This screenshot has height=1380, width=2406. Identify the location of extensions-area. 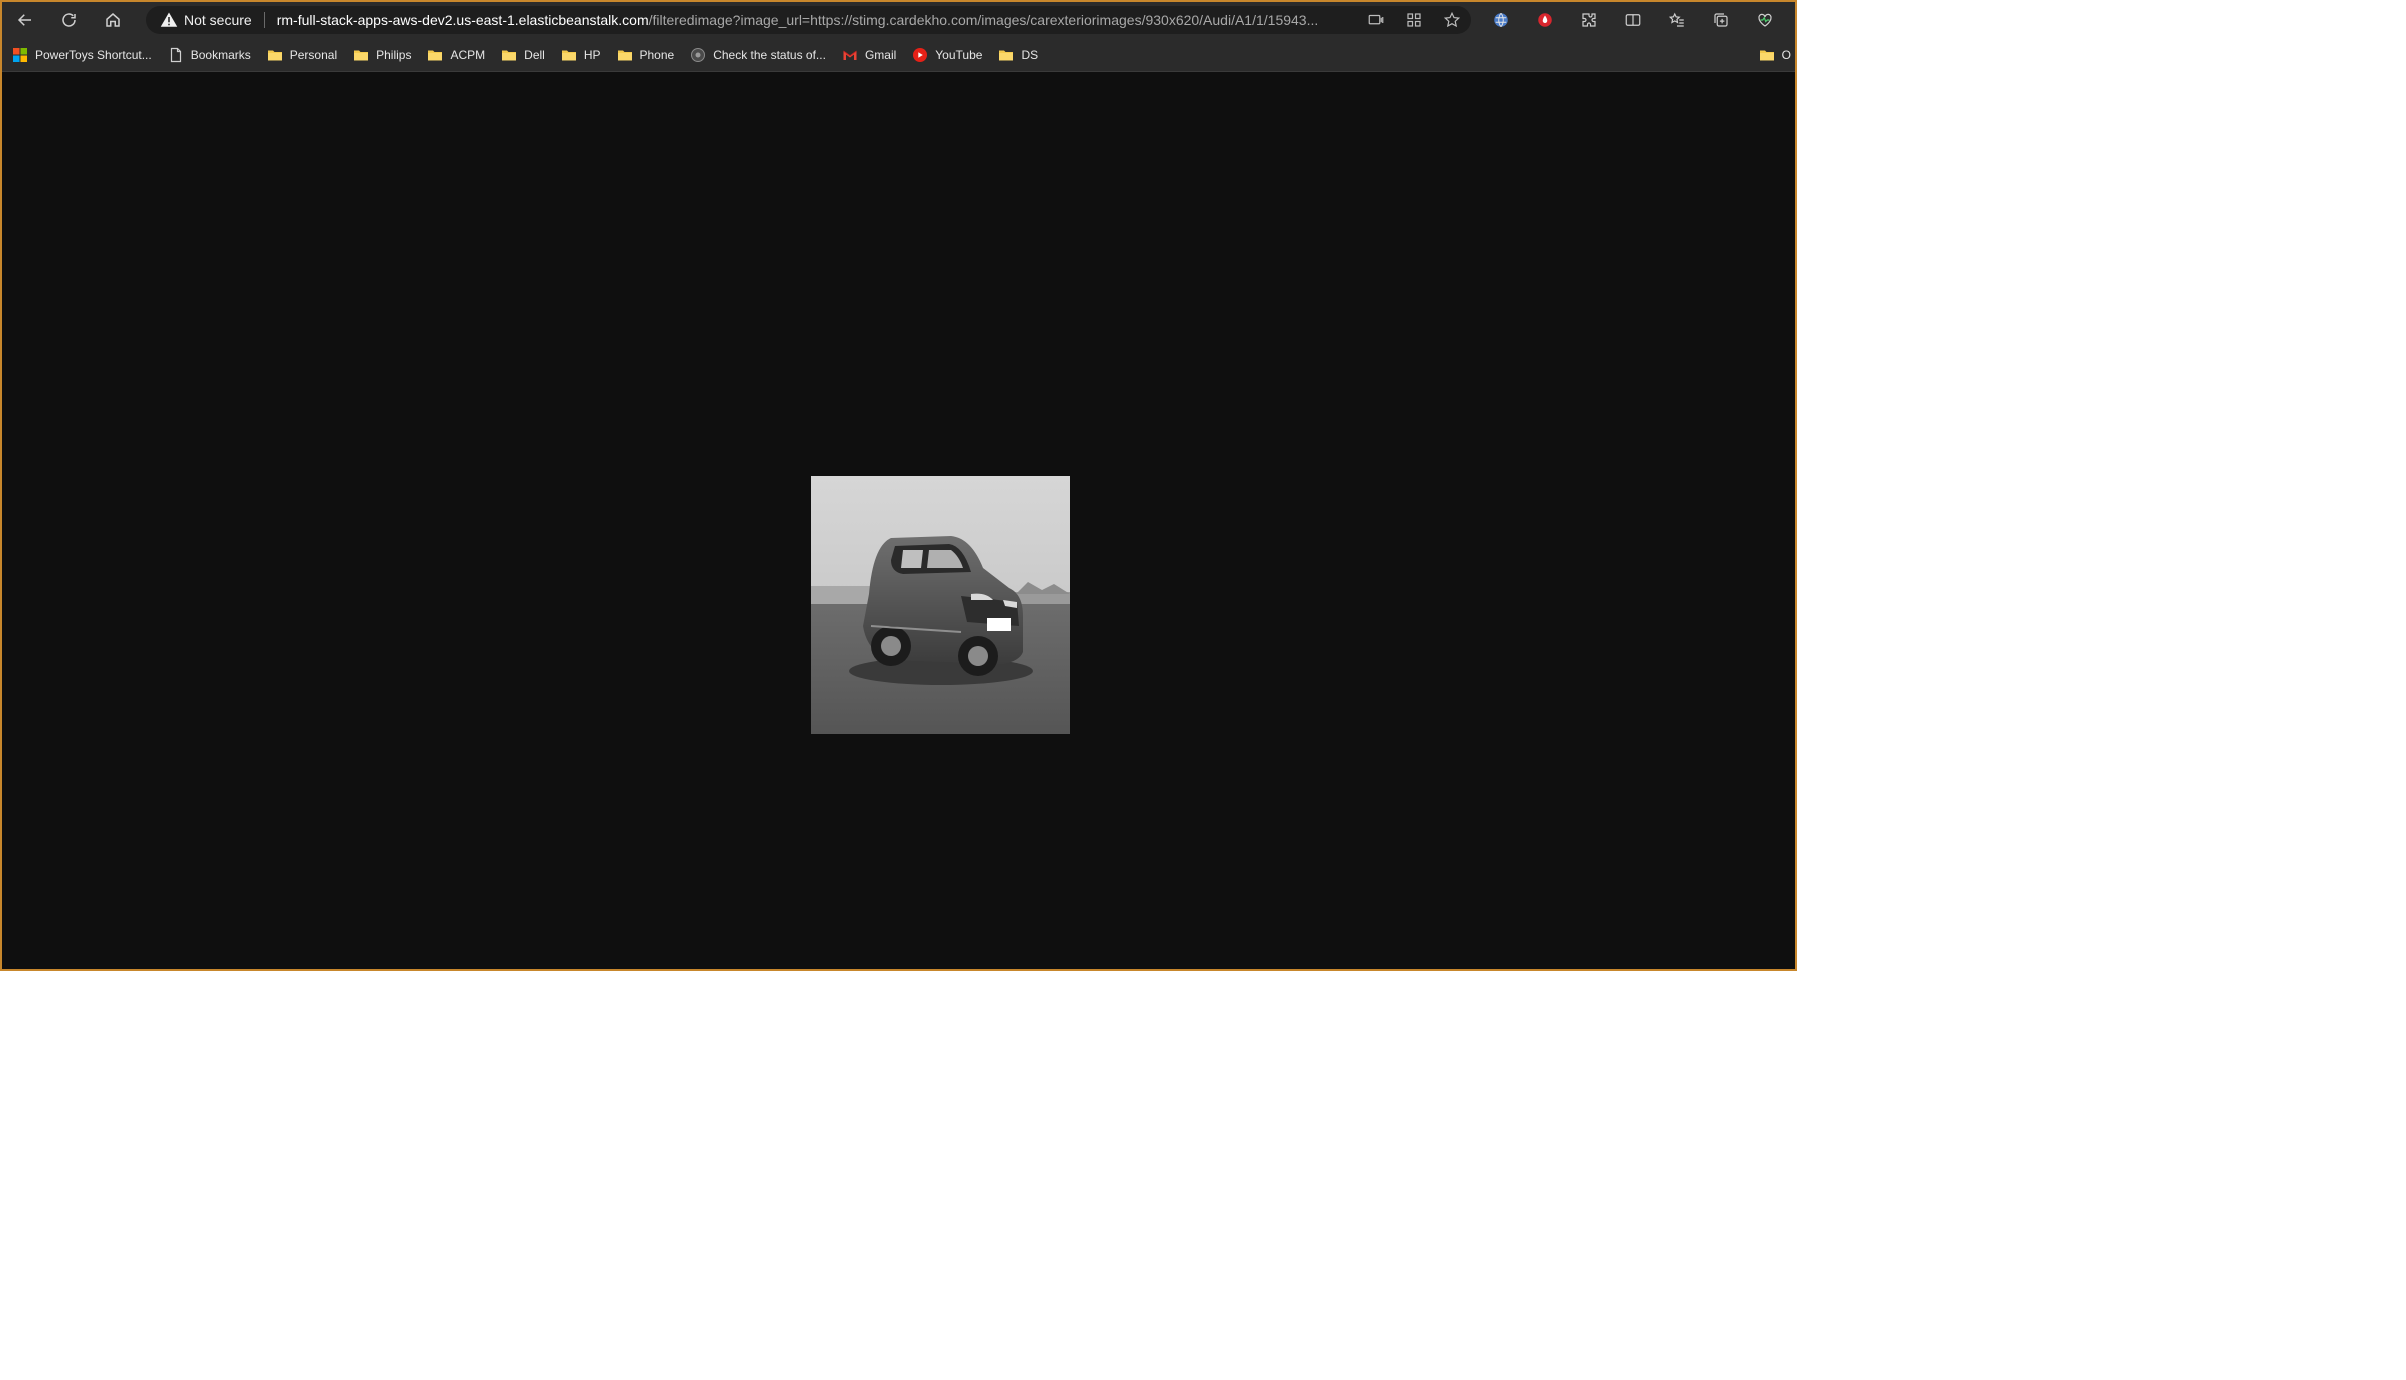
(1633, 20).